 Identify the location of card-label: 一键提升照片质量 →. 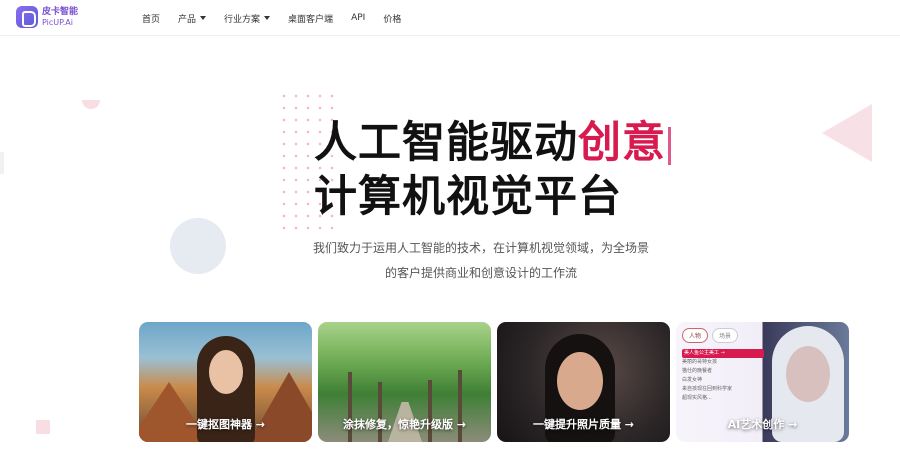
(583, 424).